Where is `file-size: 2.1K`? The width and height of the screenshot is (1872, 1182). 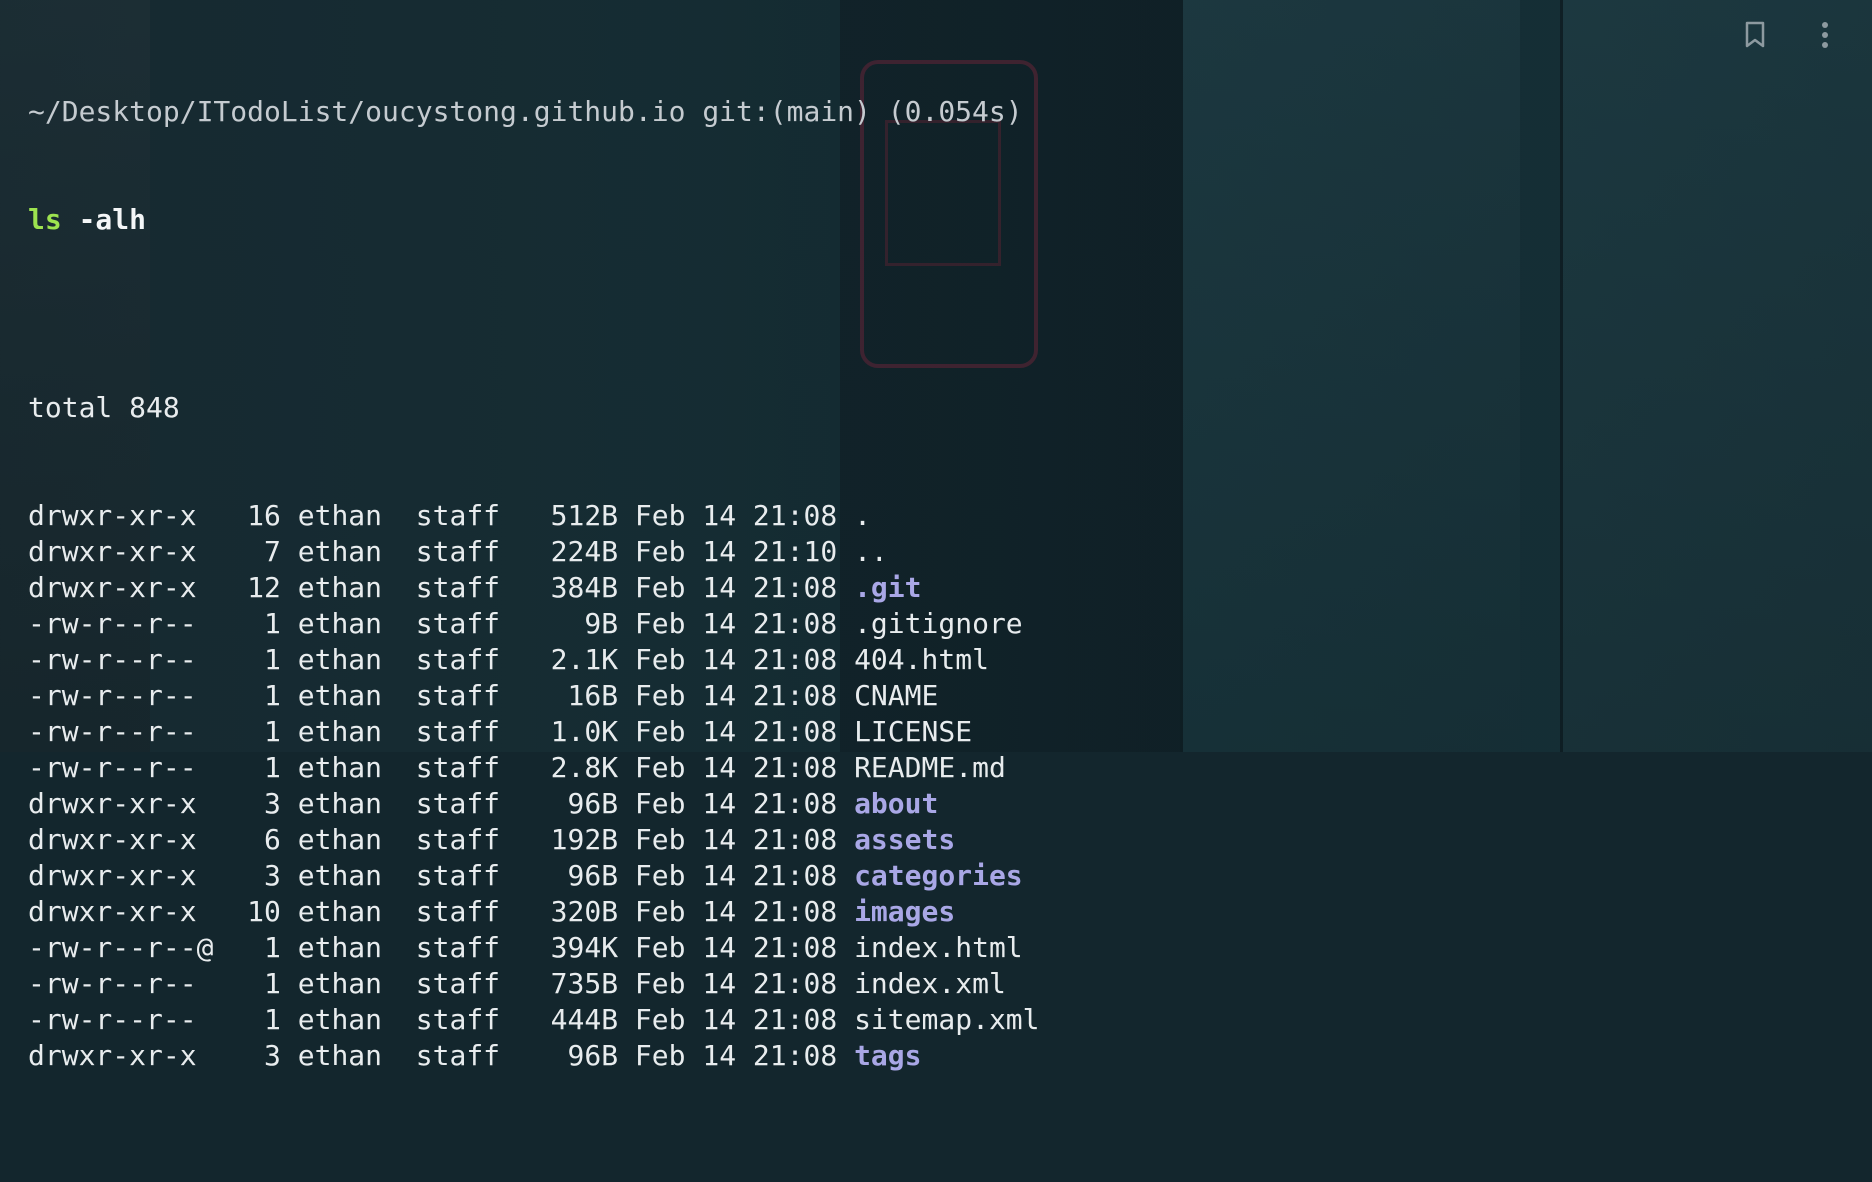 file-size: 2.1K is located at coordinates (584, 659).